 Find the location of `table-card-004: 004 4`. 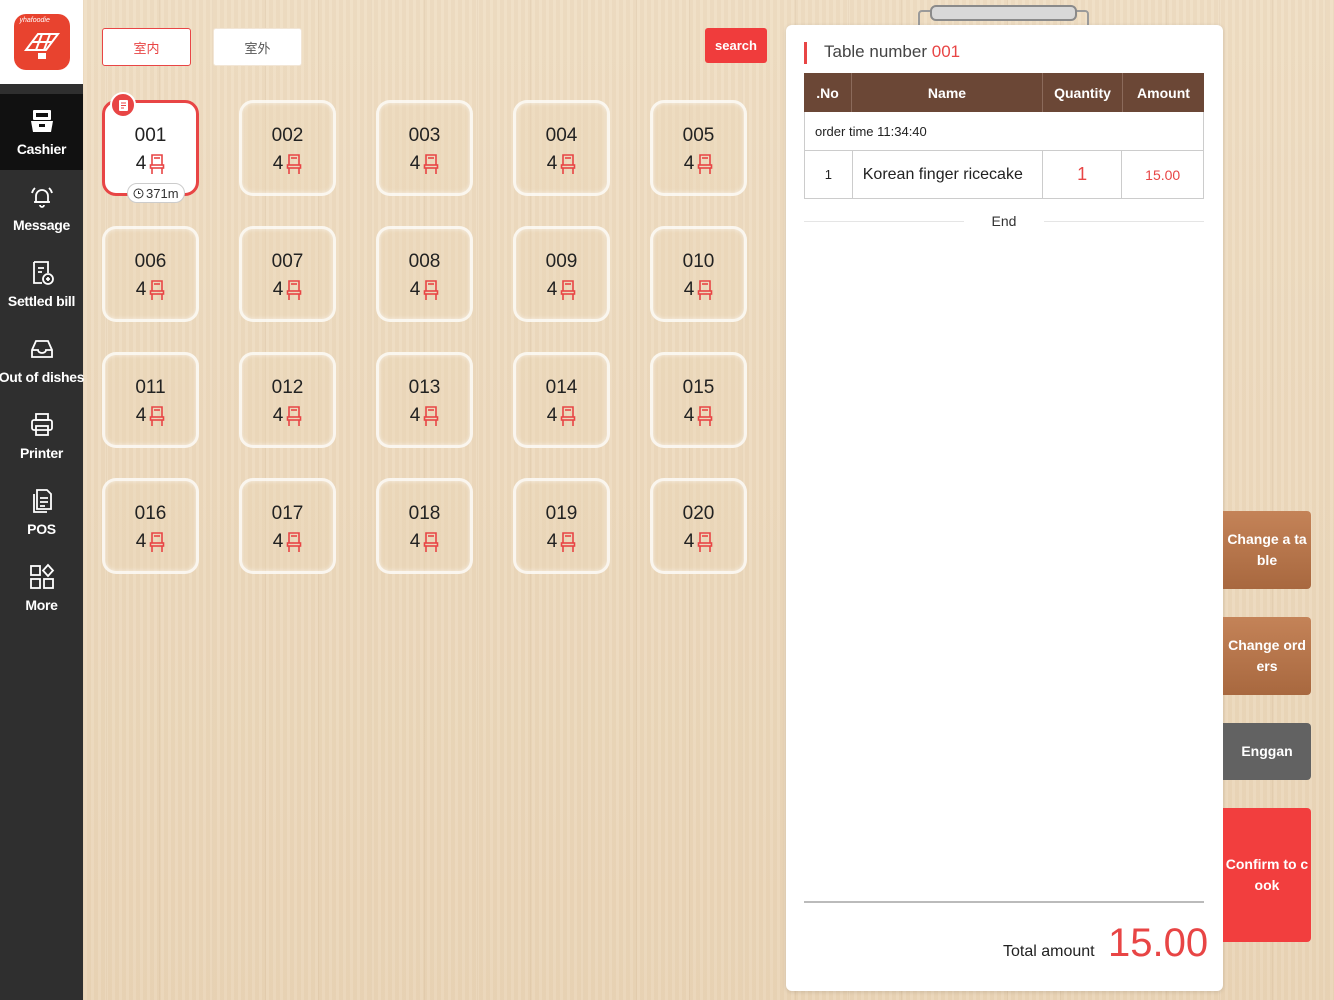

table-card-004: 004 4 is located at coordinates (561, 148).